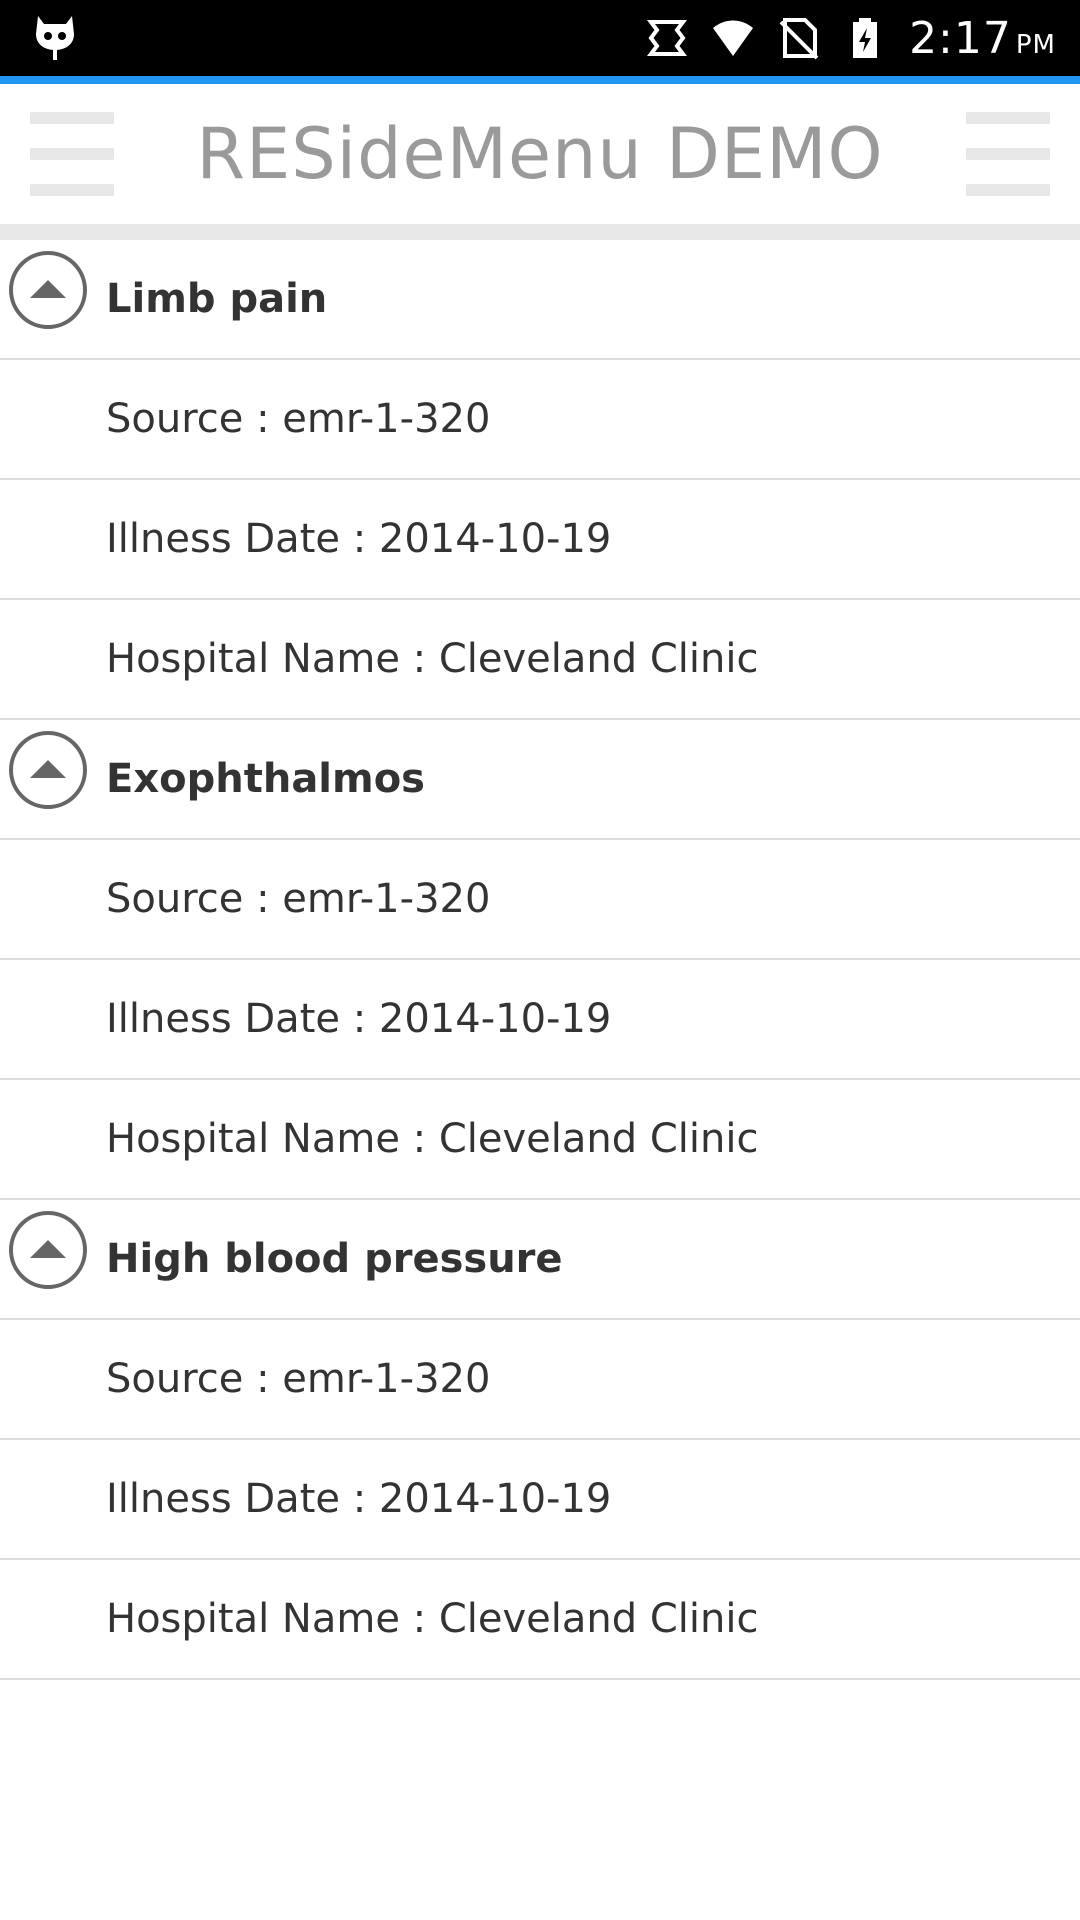 This screenshot has height=1920, width=1080. I want to click on group-header-row: Exophthalmos, so click(540, 780).